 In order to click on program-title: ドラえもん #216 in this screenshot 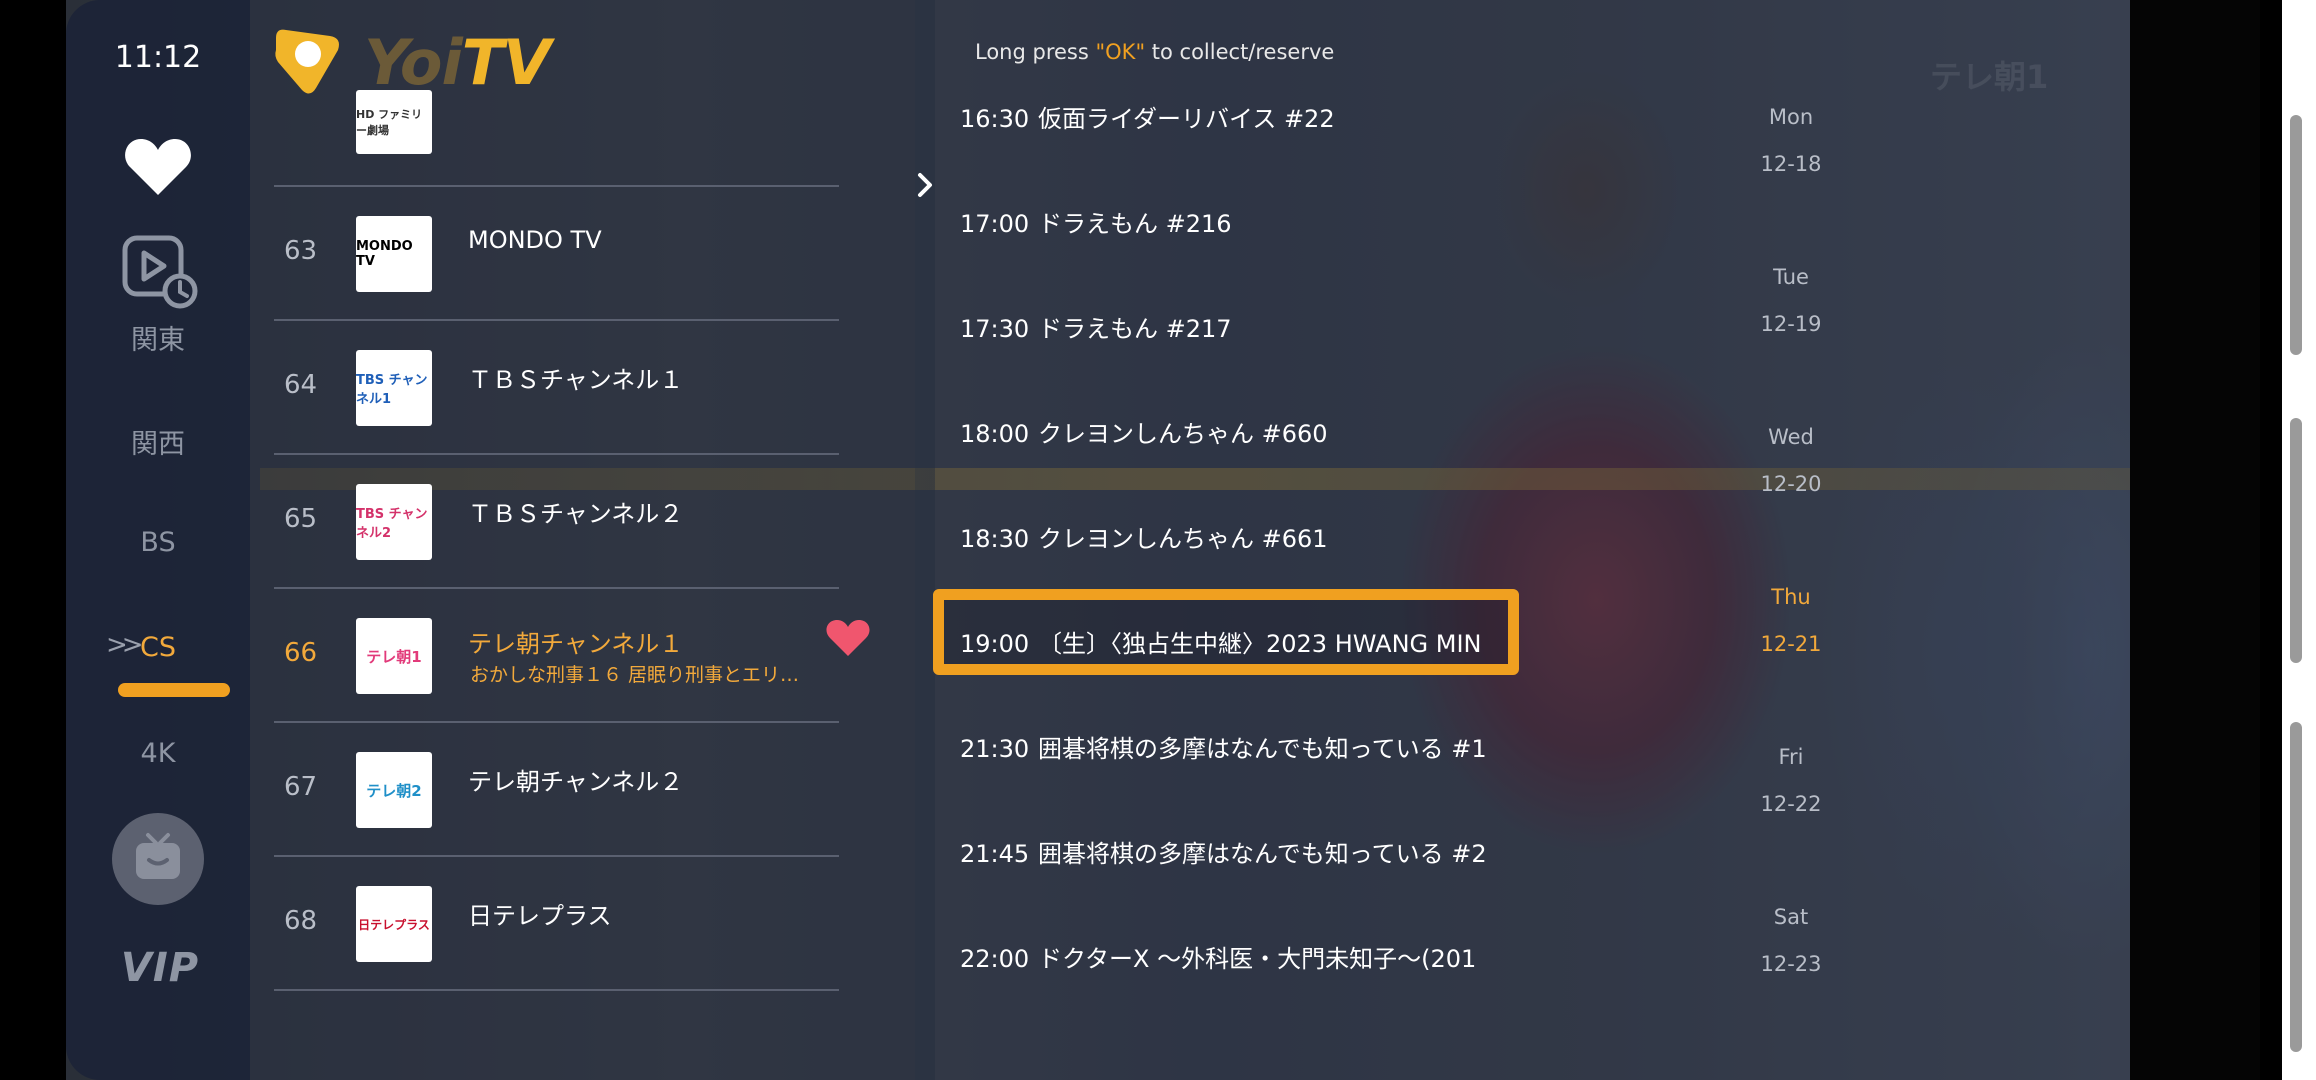, I will do `click(1135, 224)`.